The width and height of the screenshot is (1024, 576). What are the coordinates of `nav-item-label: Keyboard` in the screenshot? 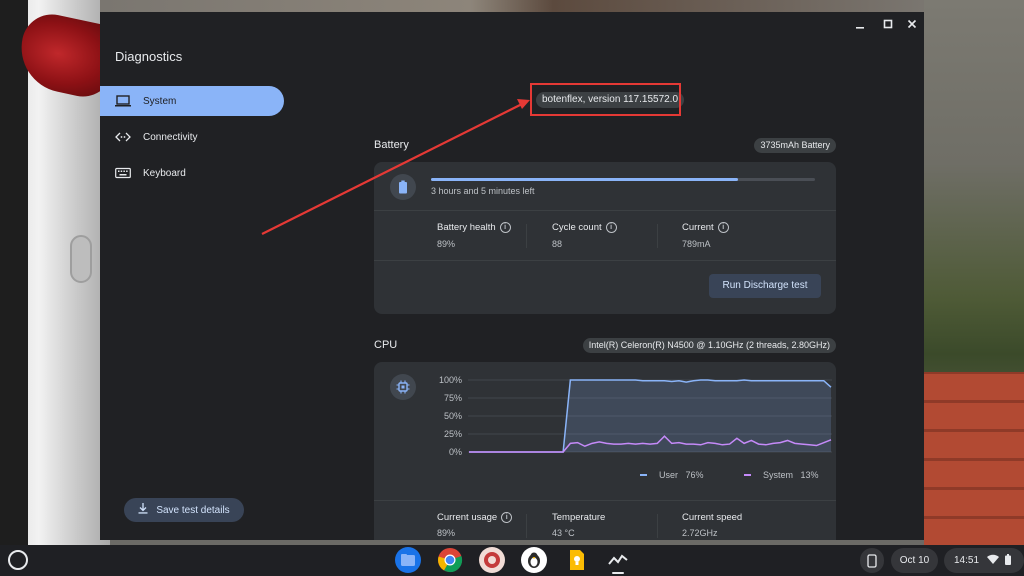 It's located at (164, 173).